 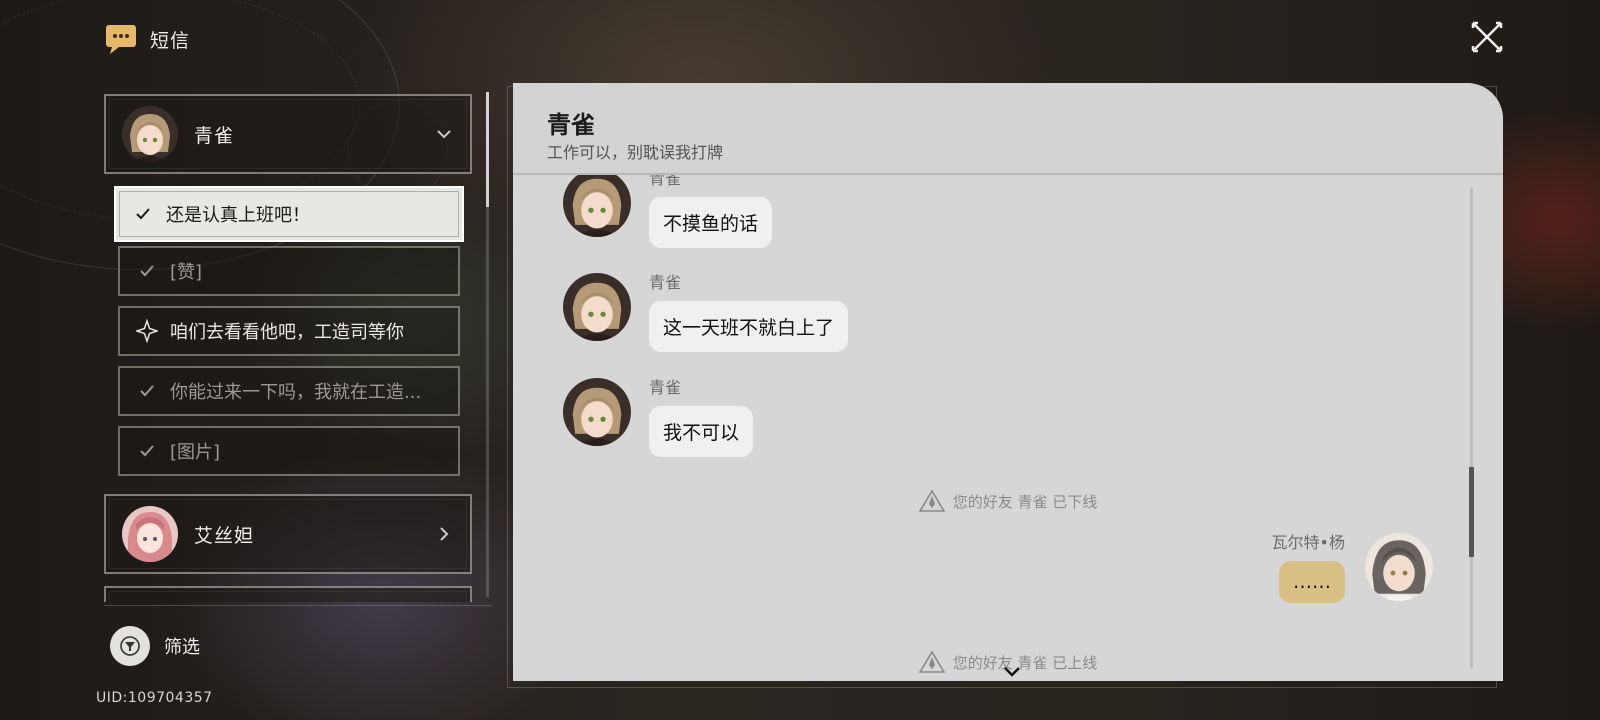 I want to click on divider, so click(x=298, y=605).